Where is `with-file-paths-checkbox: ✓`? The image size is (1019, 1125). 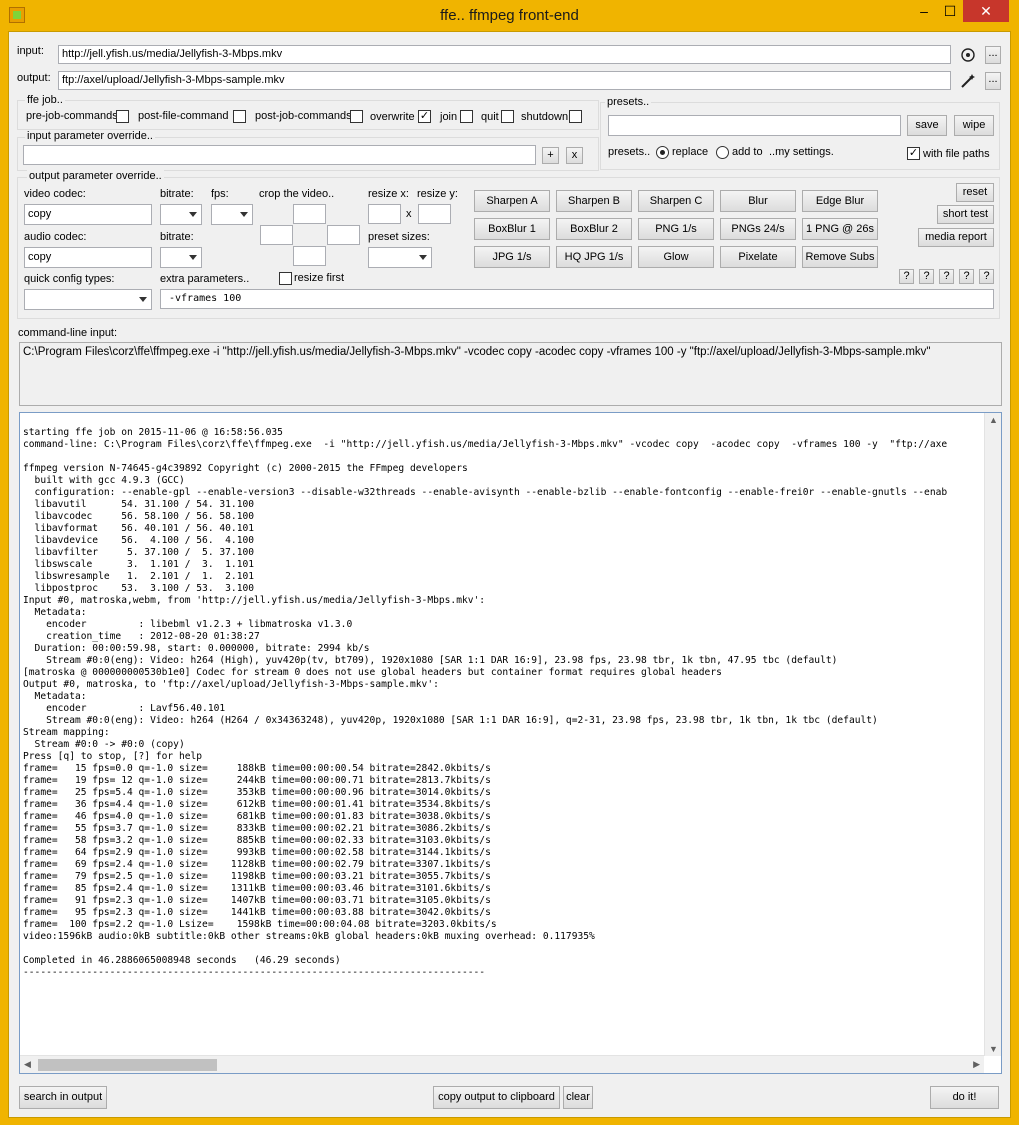 with-file-paths-checkbox: ✓ is located at coordinates (913, 153).